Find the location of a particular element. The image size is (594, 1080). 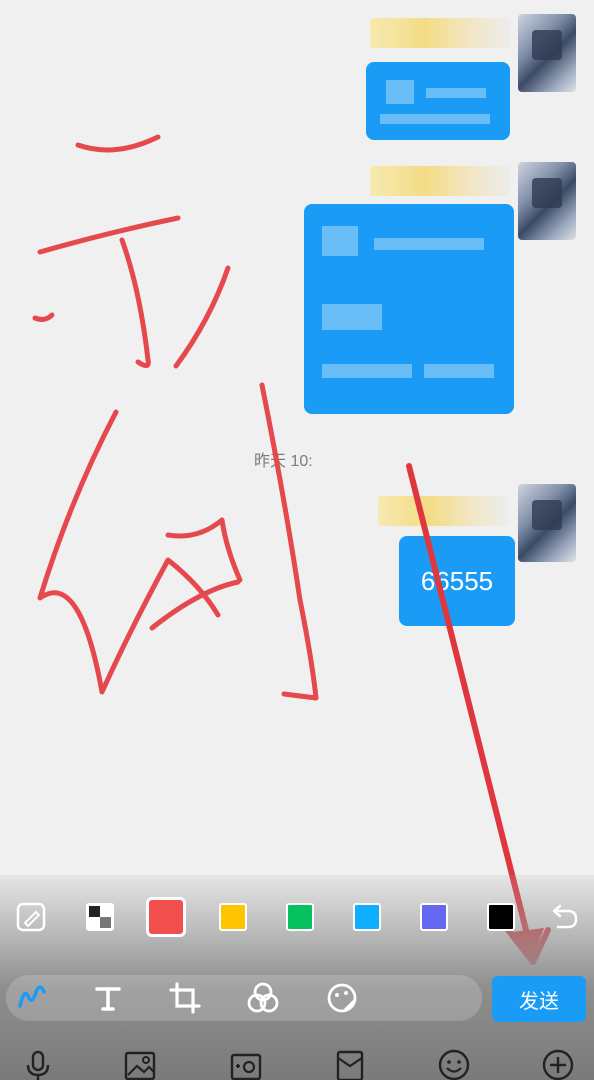

red-packet-button is located at coordinates (350, 1062).